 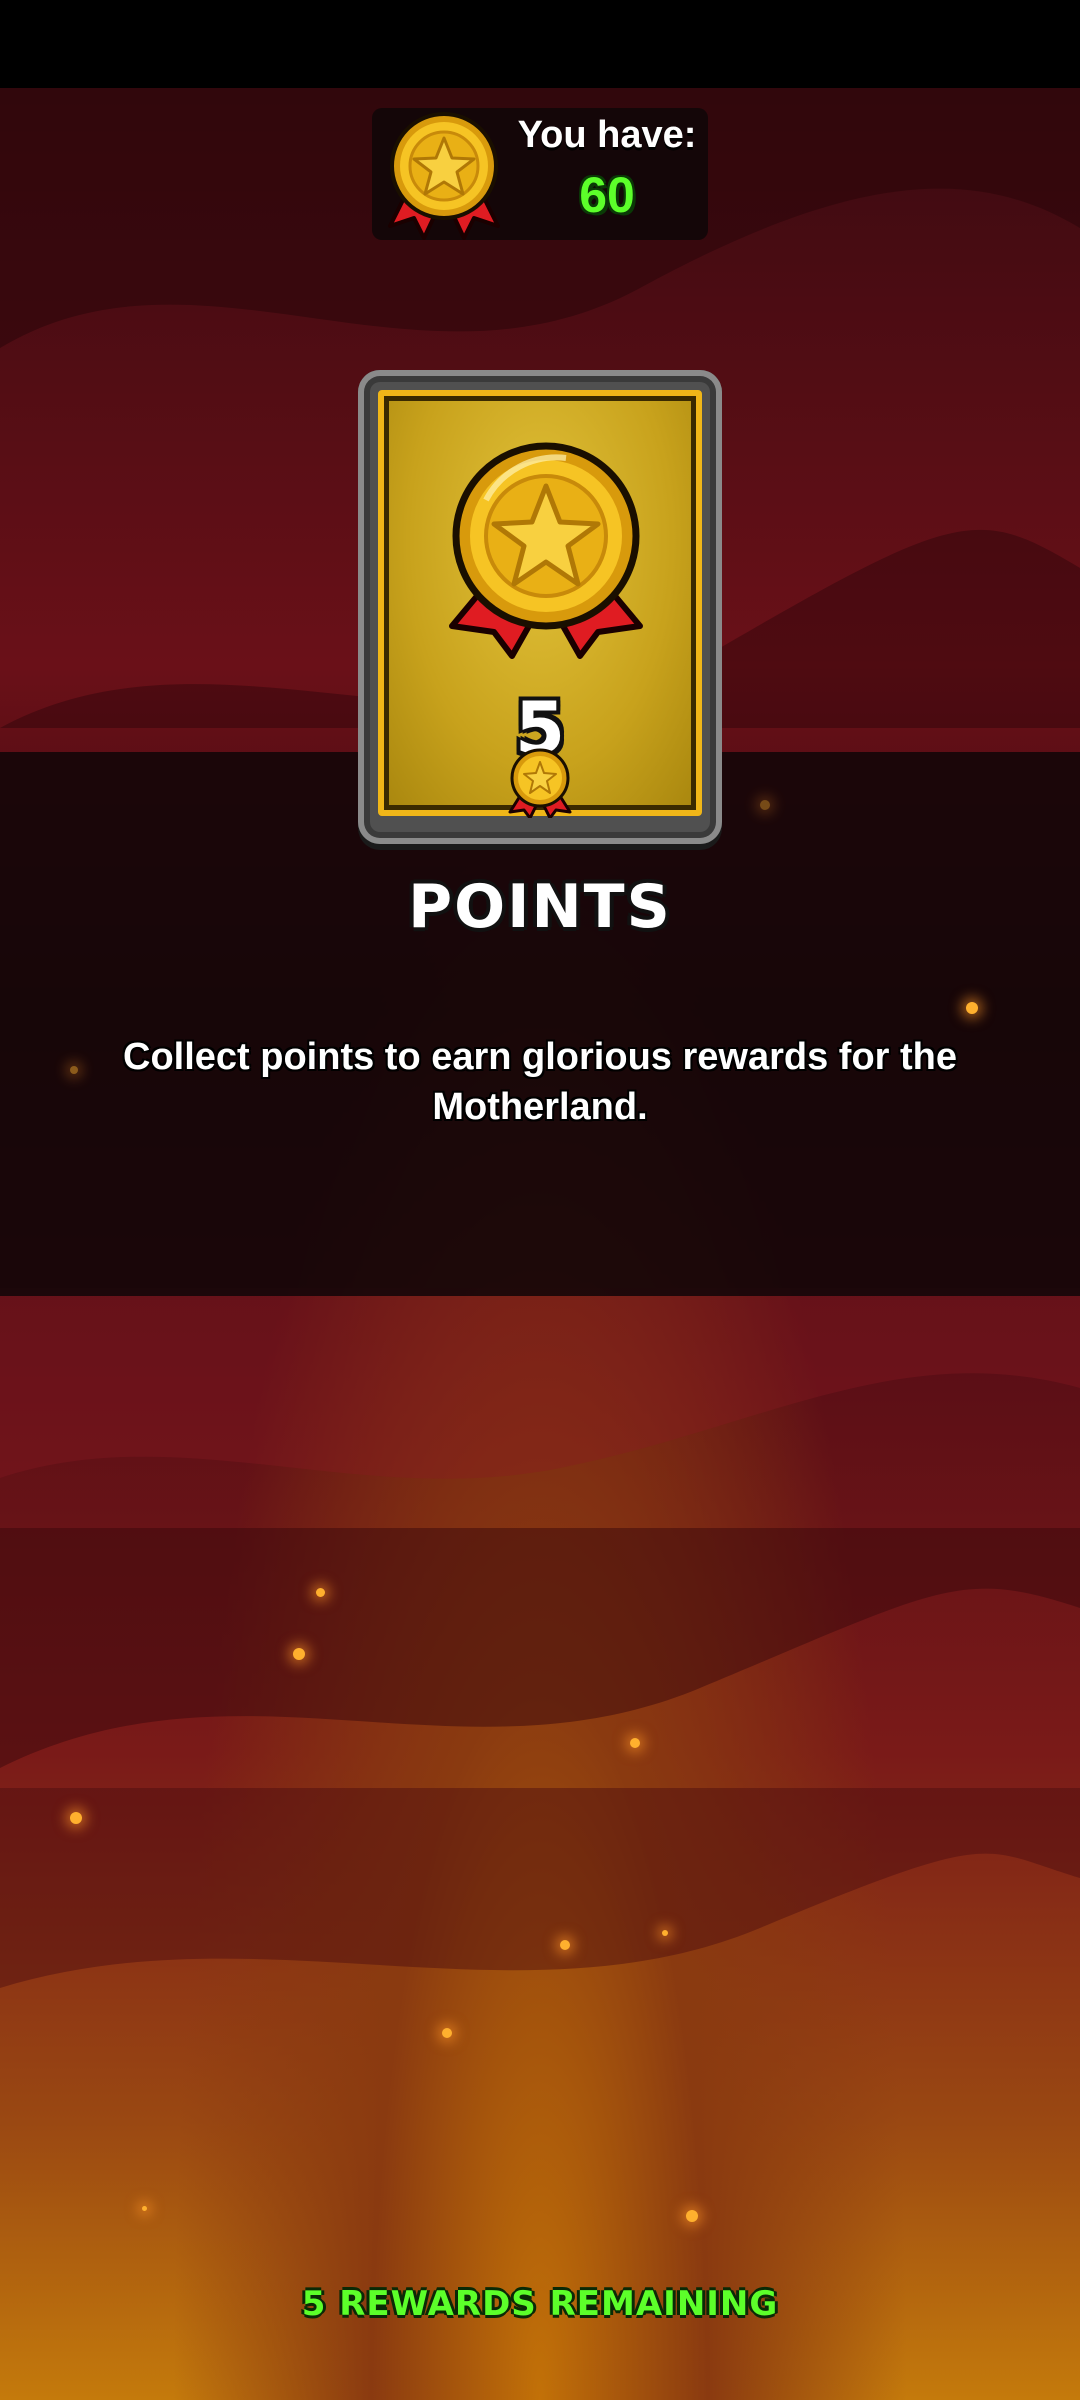 What do you see at coordinates (540, 2304) in the screenshot?
I see `rewards-remaining: 5 REWARDS REMAINING` at bounding box center [540, 2304].